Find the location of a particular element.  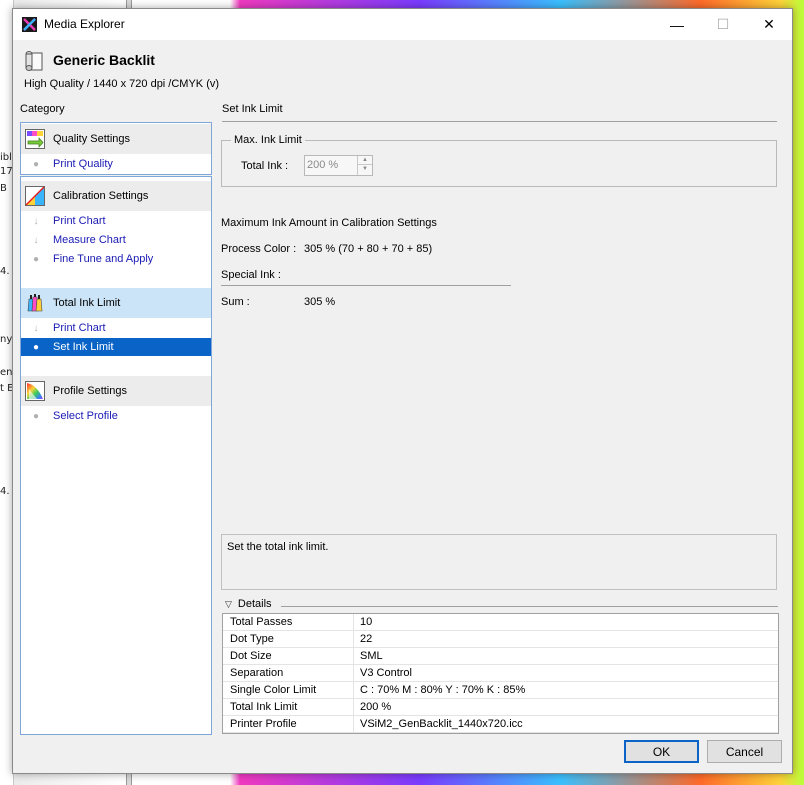

category-item-select-profile: ● Select Profile is located at coordinates (116, 416).